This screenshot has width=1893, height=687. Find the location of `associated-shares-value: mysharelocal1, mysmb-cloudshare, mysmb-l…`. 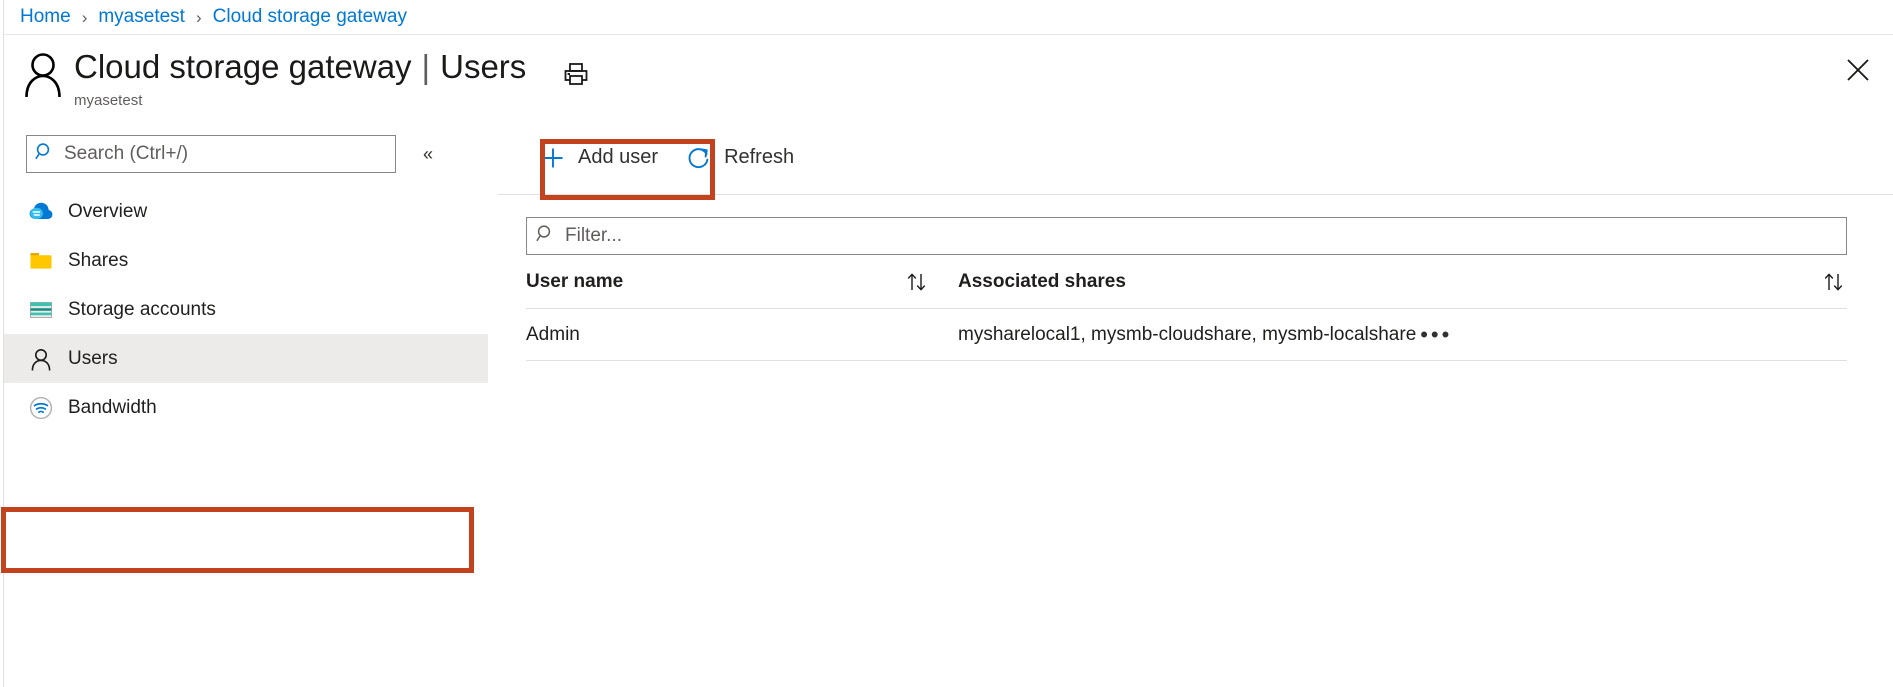

associated-shares-value: mysharelocal1, mysmb-cloudshare, mysmb-l… is located at coordinates (1187, 334).